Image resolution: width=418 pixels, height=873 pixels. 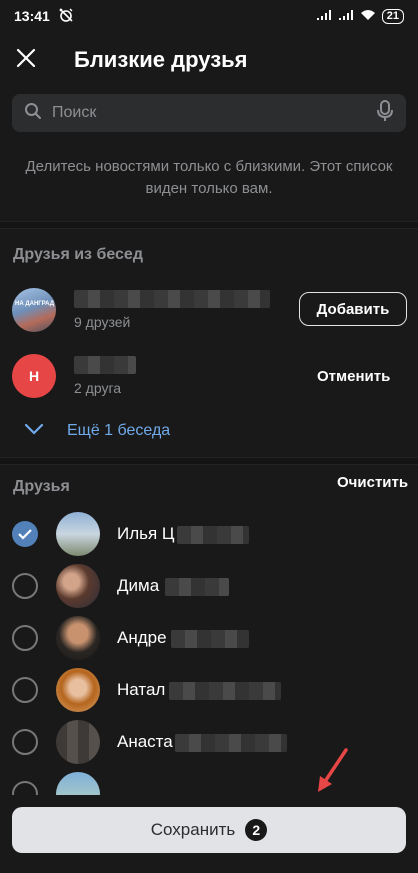 I want to click on annotation-arrow-icon, so click(x=333, y=770).